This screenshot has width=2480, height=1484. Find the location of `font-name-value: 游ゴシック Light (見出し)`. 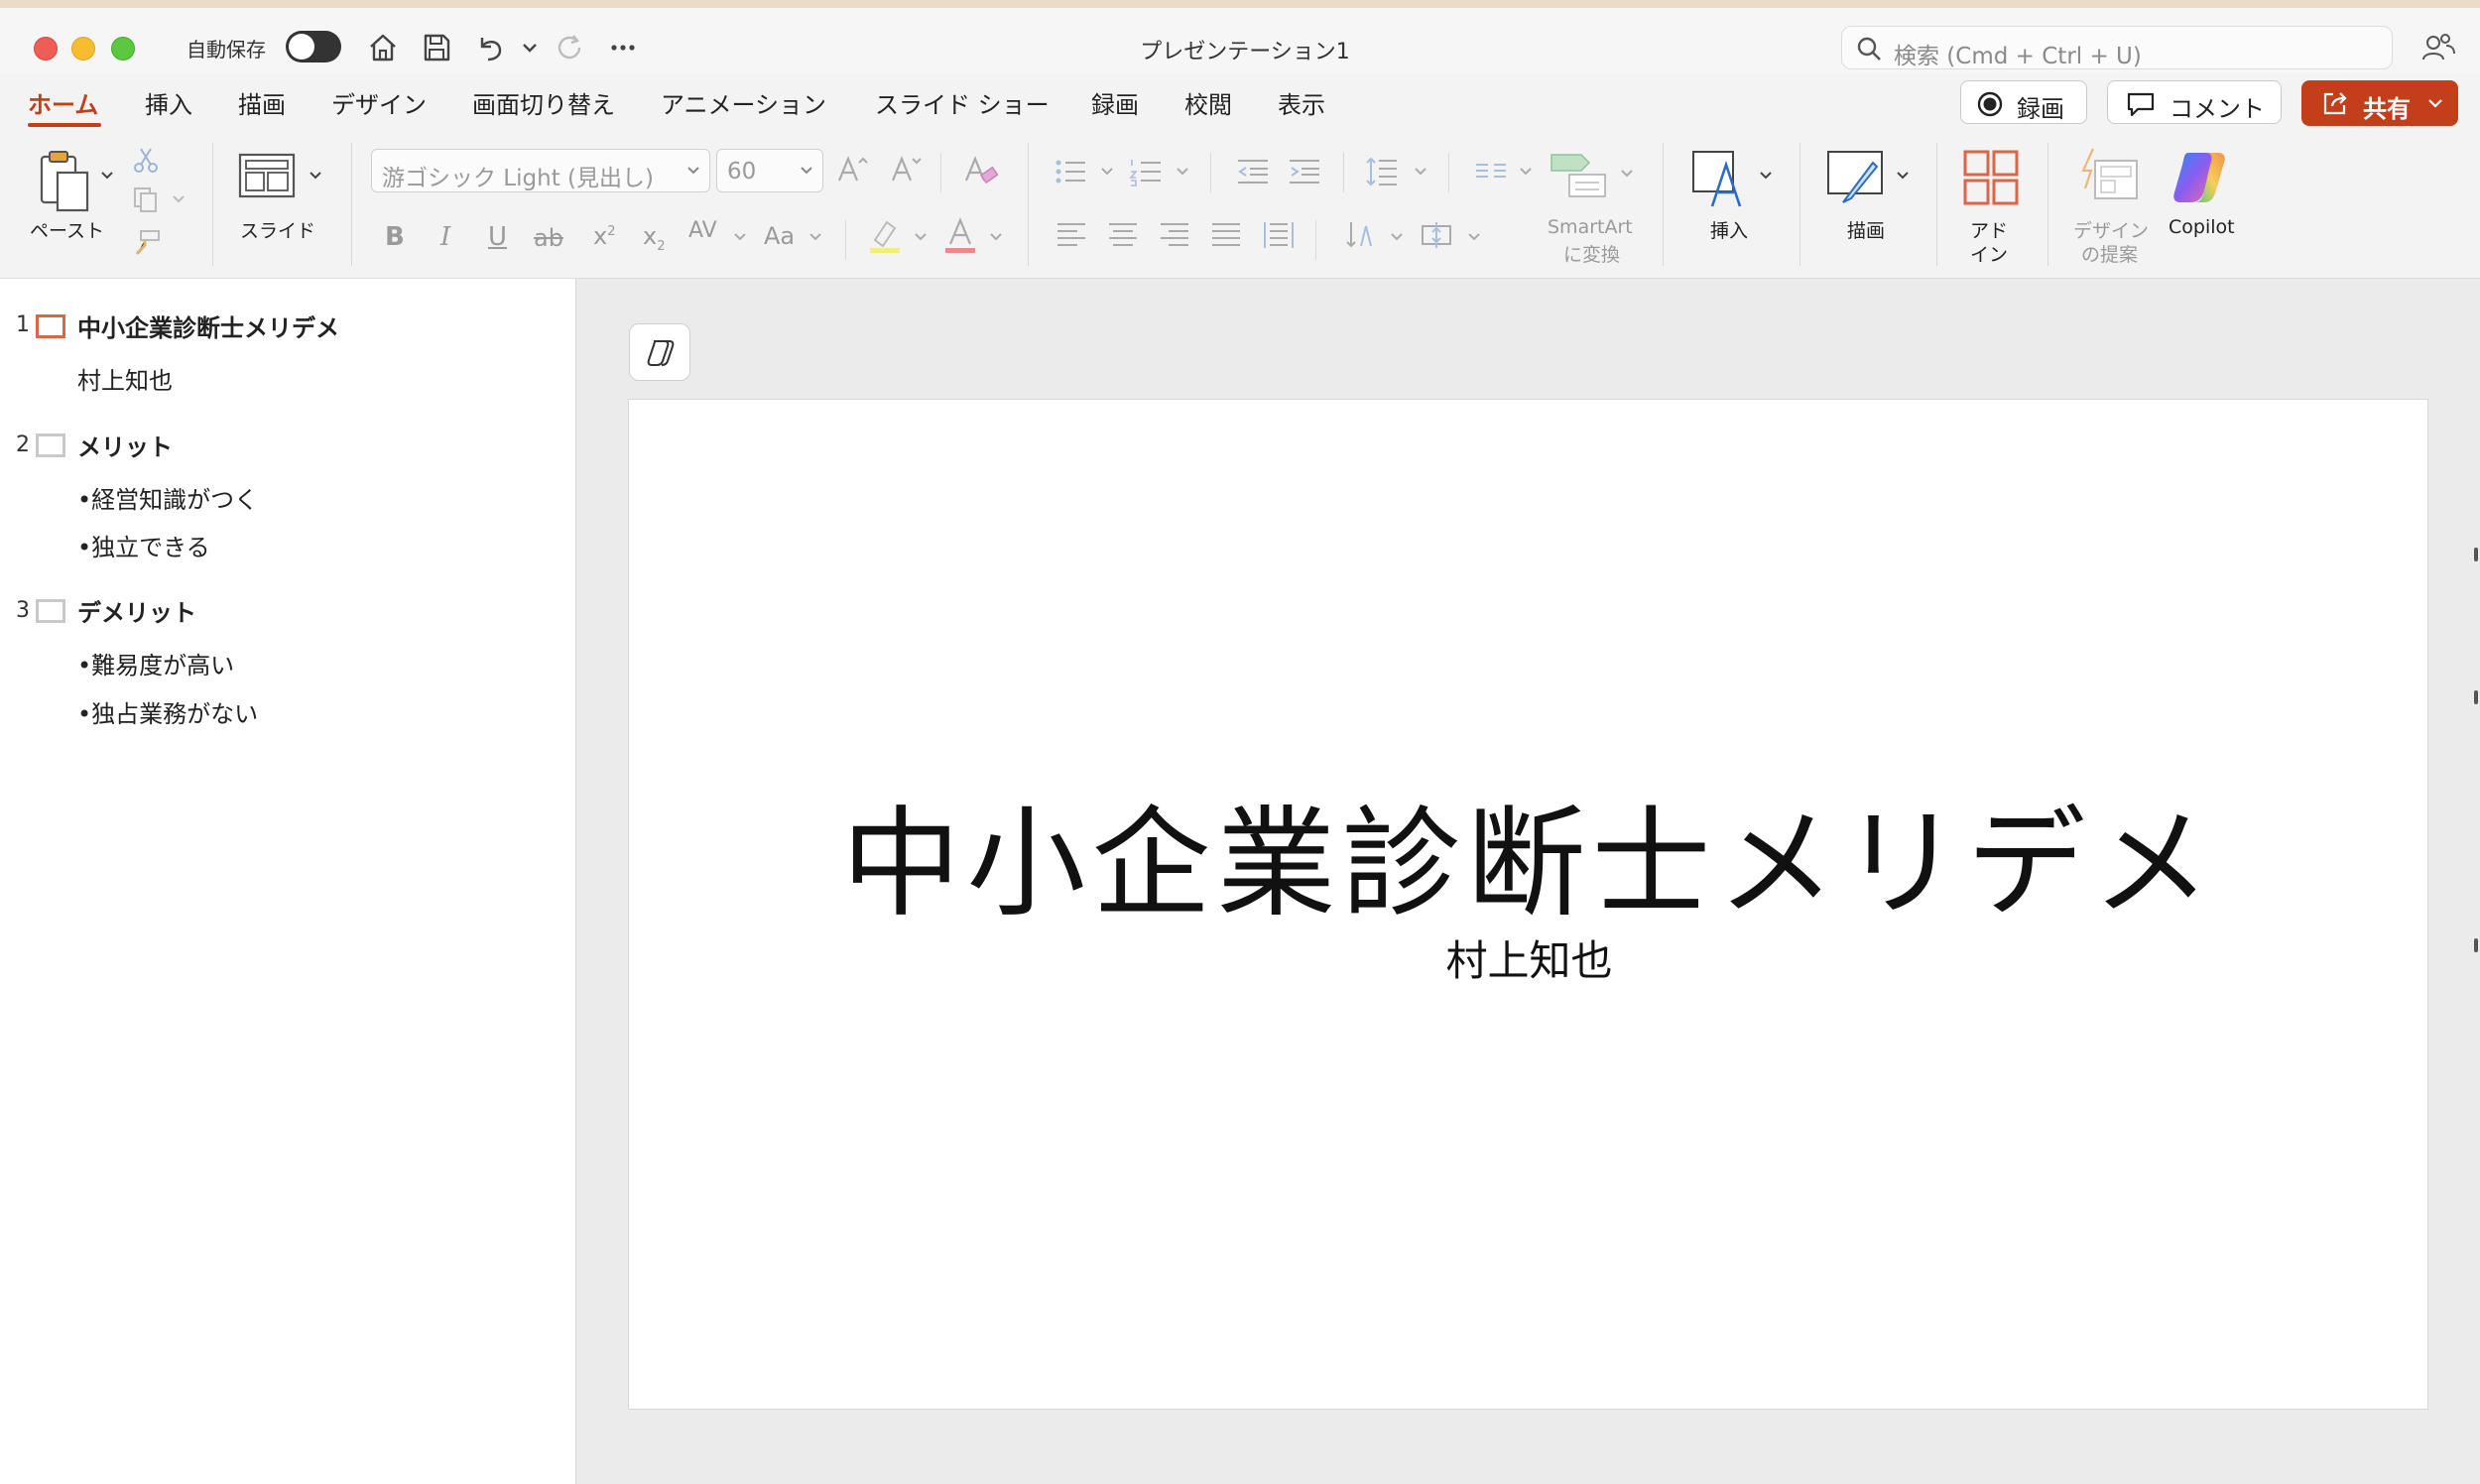

font-name-value: 游ゴシック Light (見出し) is located at coordinates (518, 178).